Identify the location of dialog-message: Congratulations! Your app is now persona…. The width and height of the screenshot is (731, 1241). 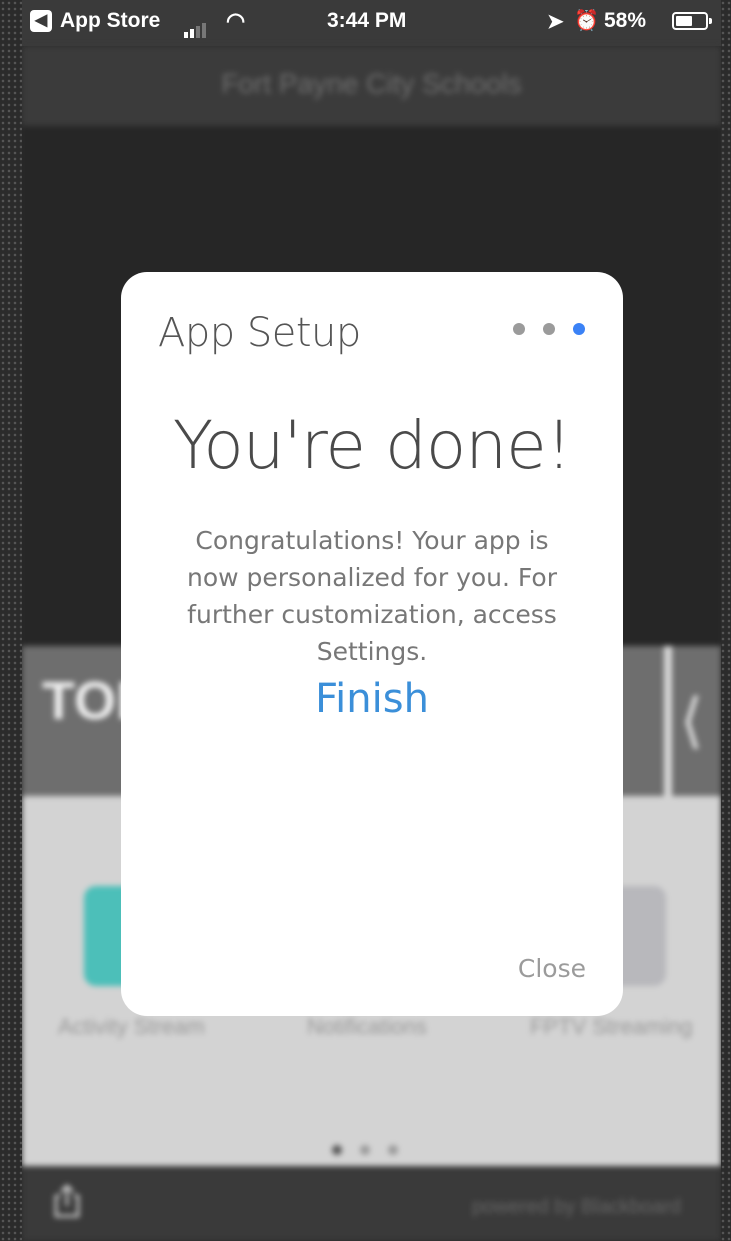
(372, 596).